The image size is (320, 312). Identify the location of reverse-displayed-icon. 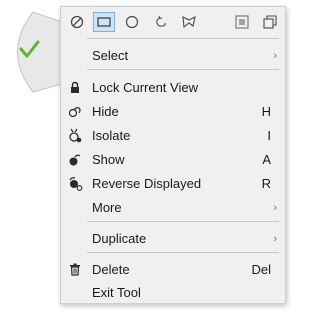
(75, 184).